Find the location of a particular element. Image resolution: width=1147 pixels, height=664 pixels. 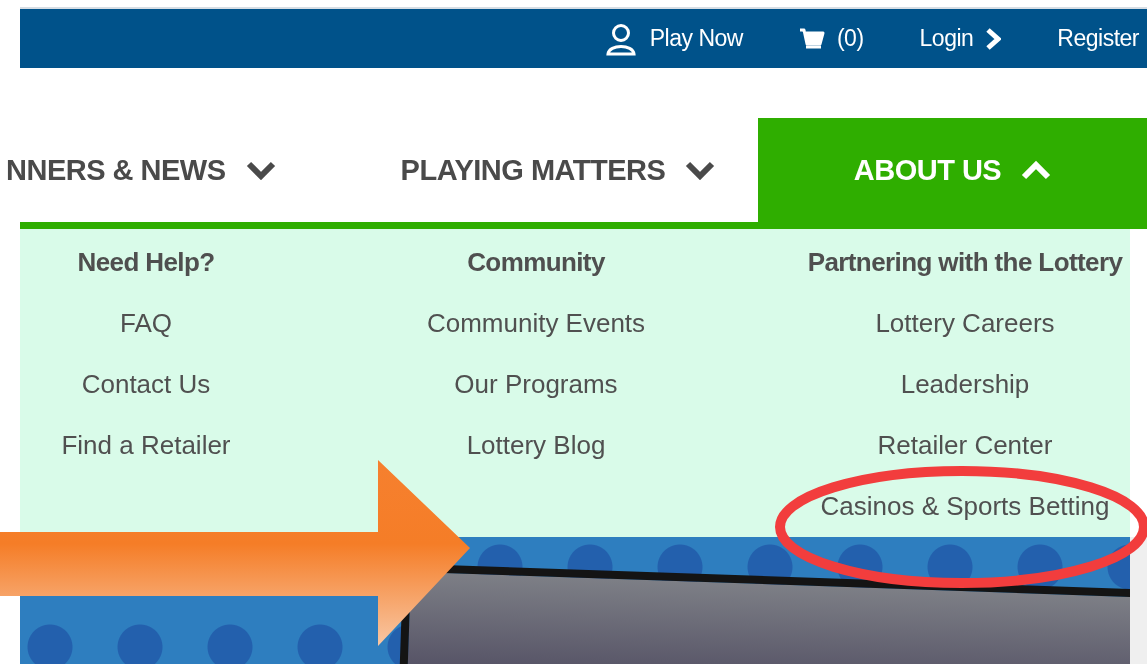

chevron-right-icon is located at coordinates (993, 38).